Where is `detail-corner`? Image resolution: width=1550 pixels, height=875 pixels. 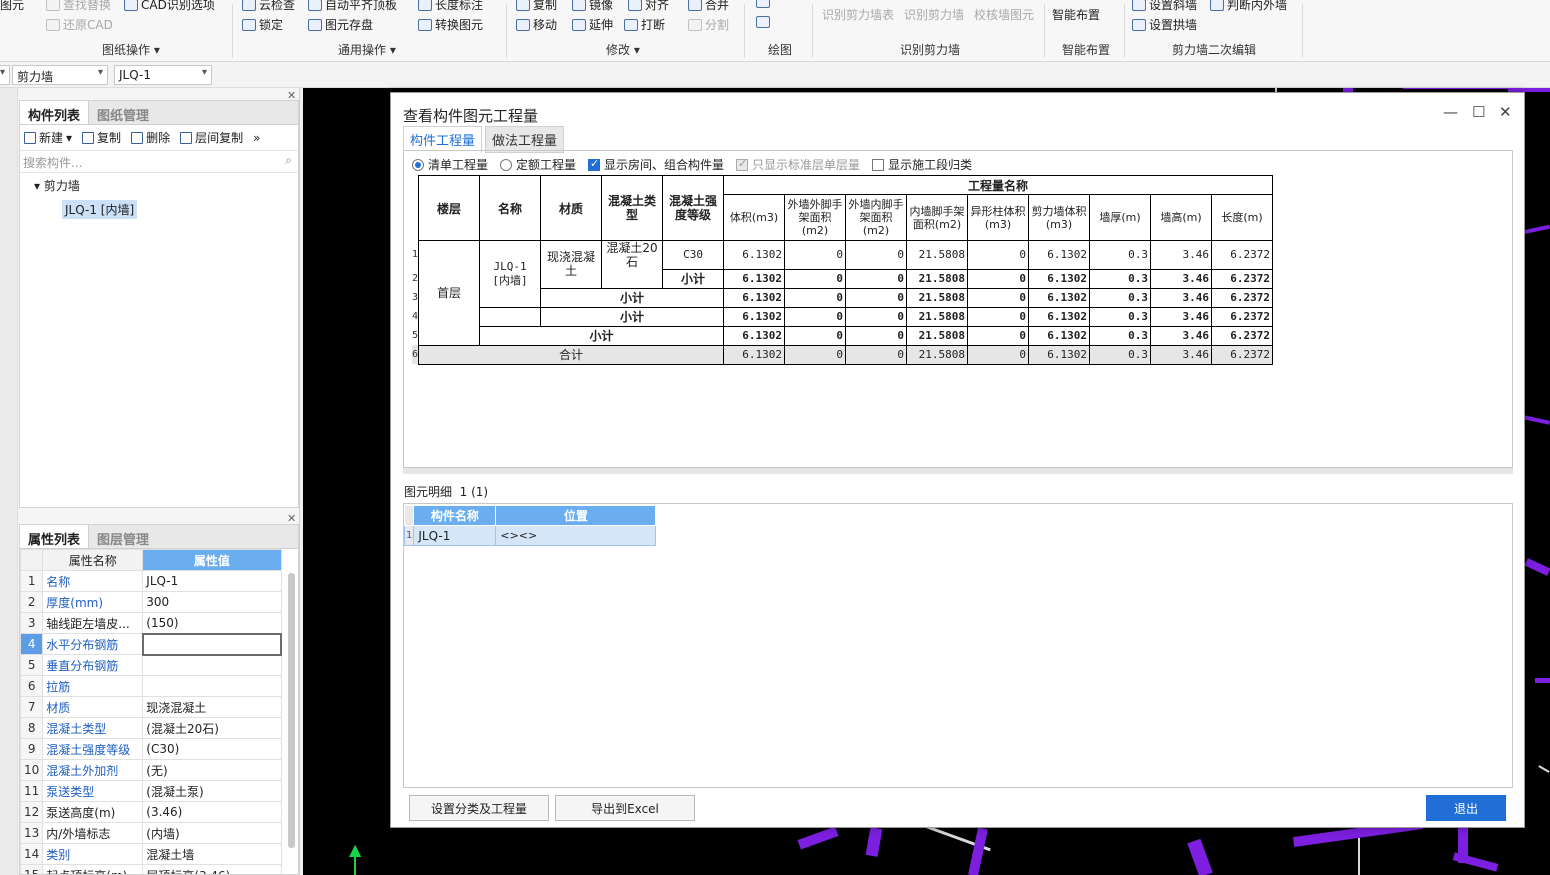
detail-corner is located at coordinates (409, 515).